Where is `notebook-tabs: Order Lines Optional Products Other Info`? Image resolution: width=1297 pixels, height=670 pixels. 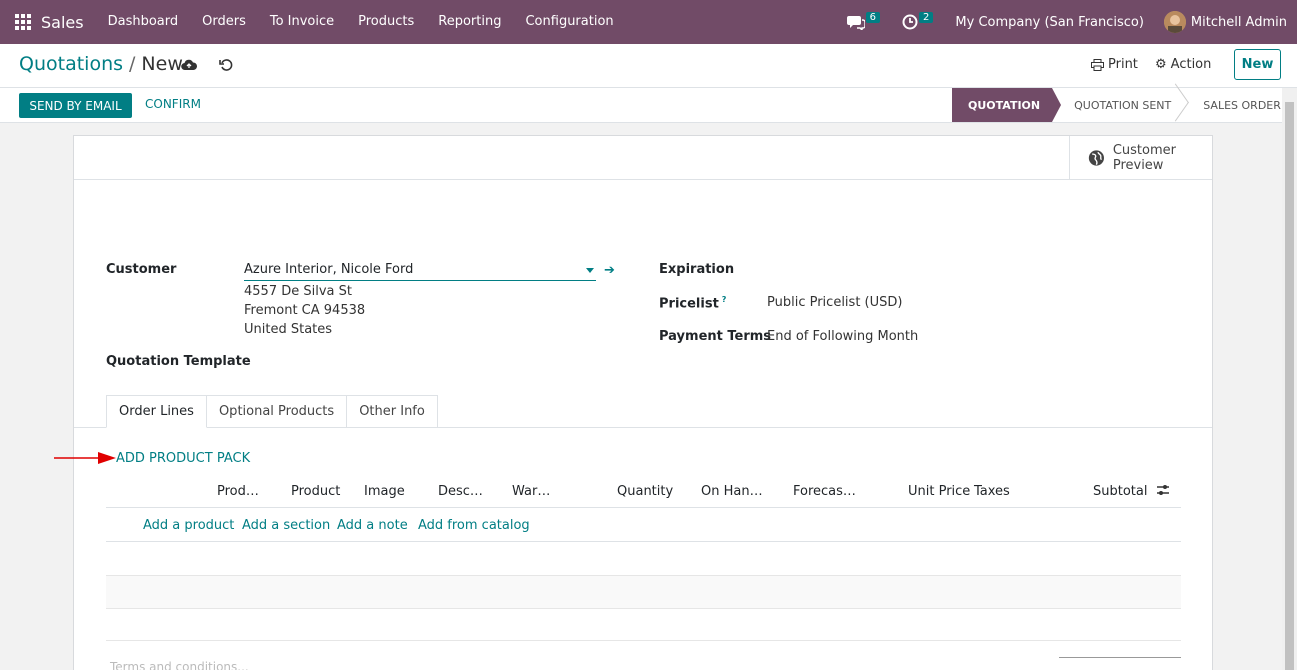
notebook-tabs: Order Lines Optional Products Other Info is located at coordinates (272, 411).